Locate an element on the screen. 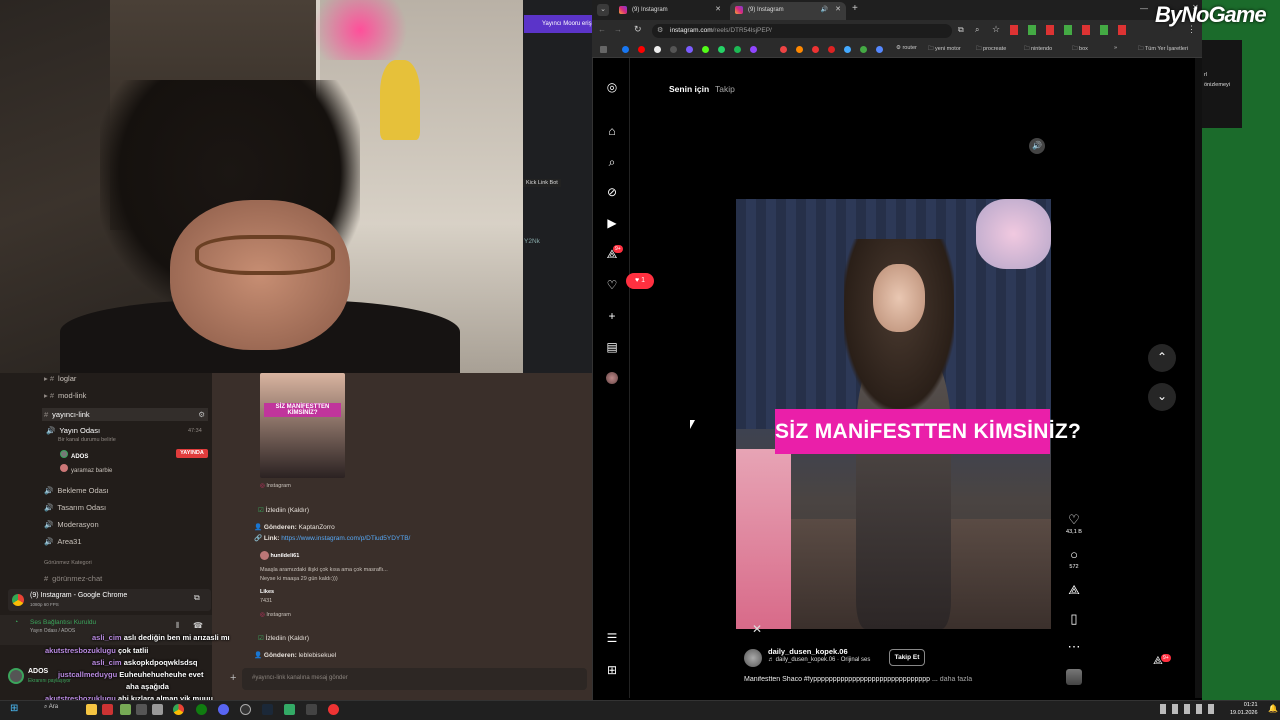 Image resolution: width=1280 pixels, height=720 pixels. instagram-embed-thumbnail: SİZ MANİFESTTEN KİMSİNİZ? is located at coordinates (302, 425).